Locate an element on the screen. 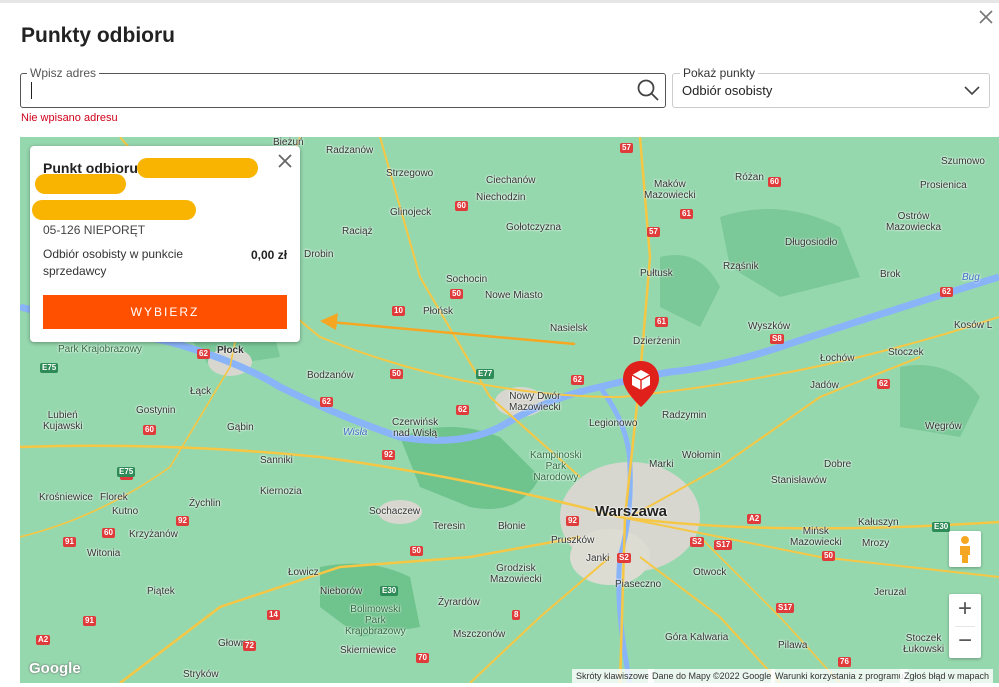  map-label-golotczyzna: Gołotczyzna is located at coordinates (534, 227).